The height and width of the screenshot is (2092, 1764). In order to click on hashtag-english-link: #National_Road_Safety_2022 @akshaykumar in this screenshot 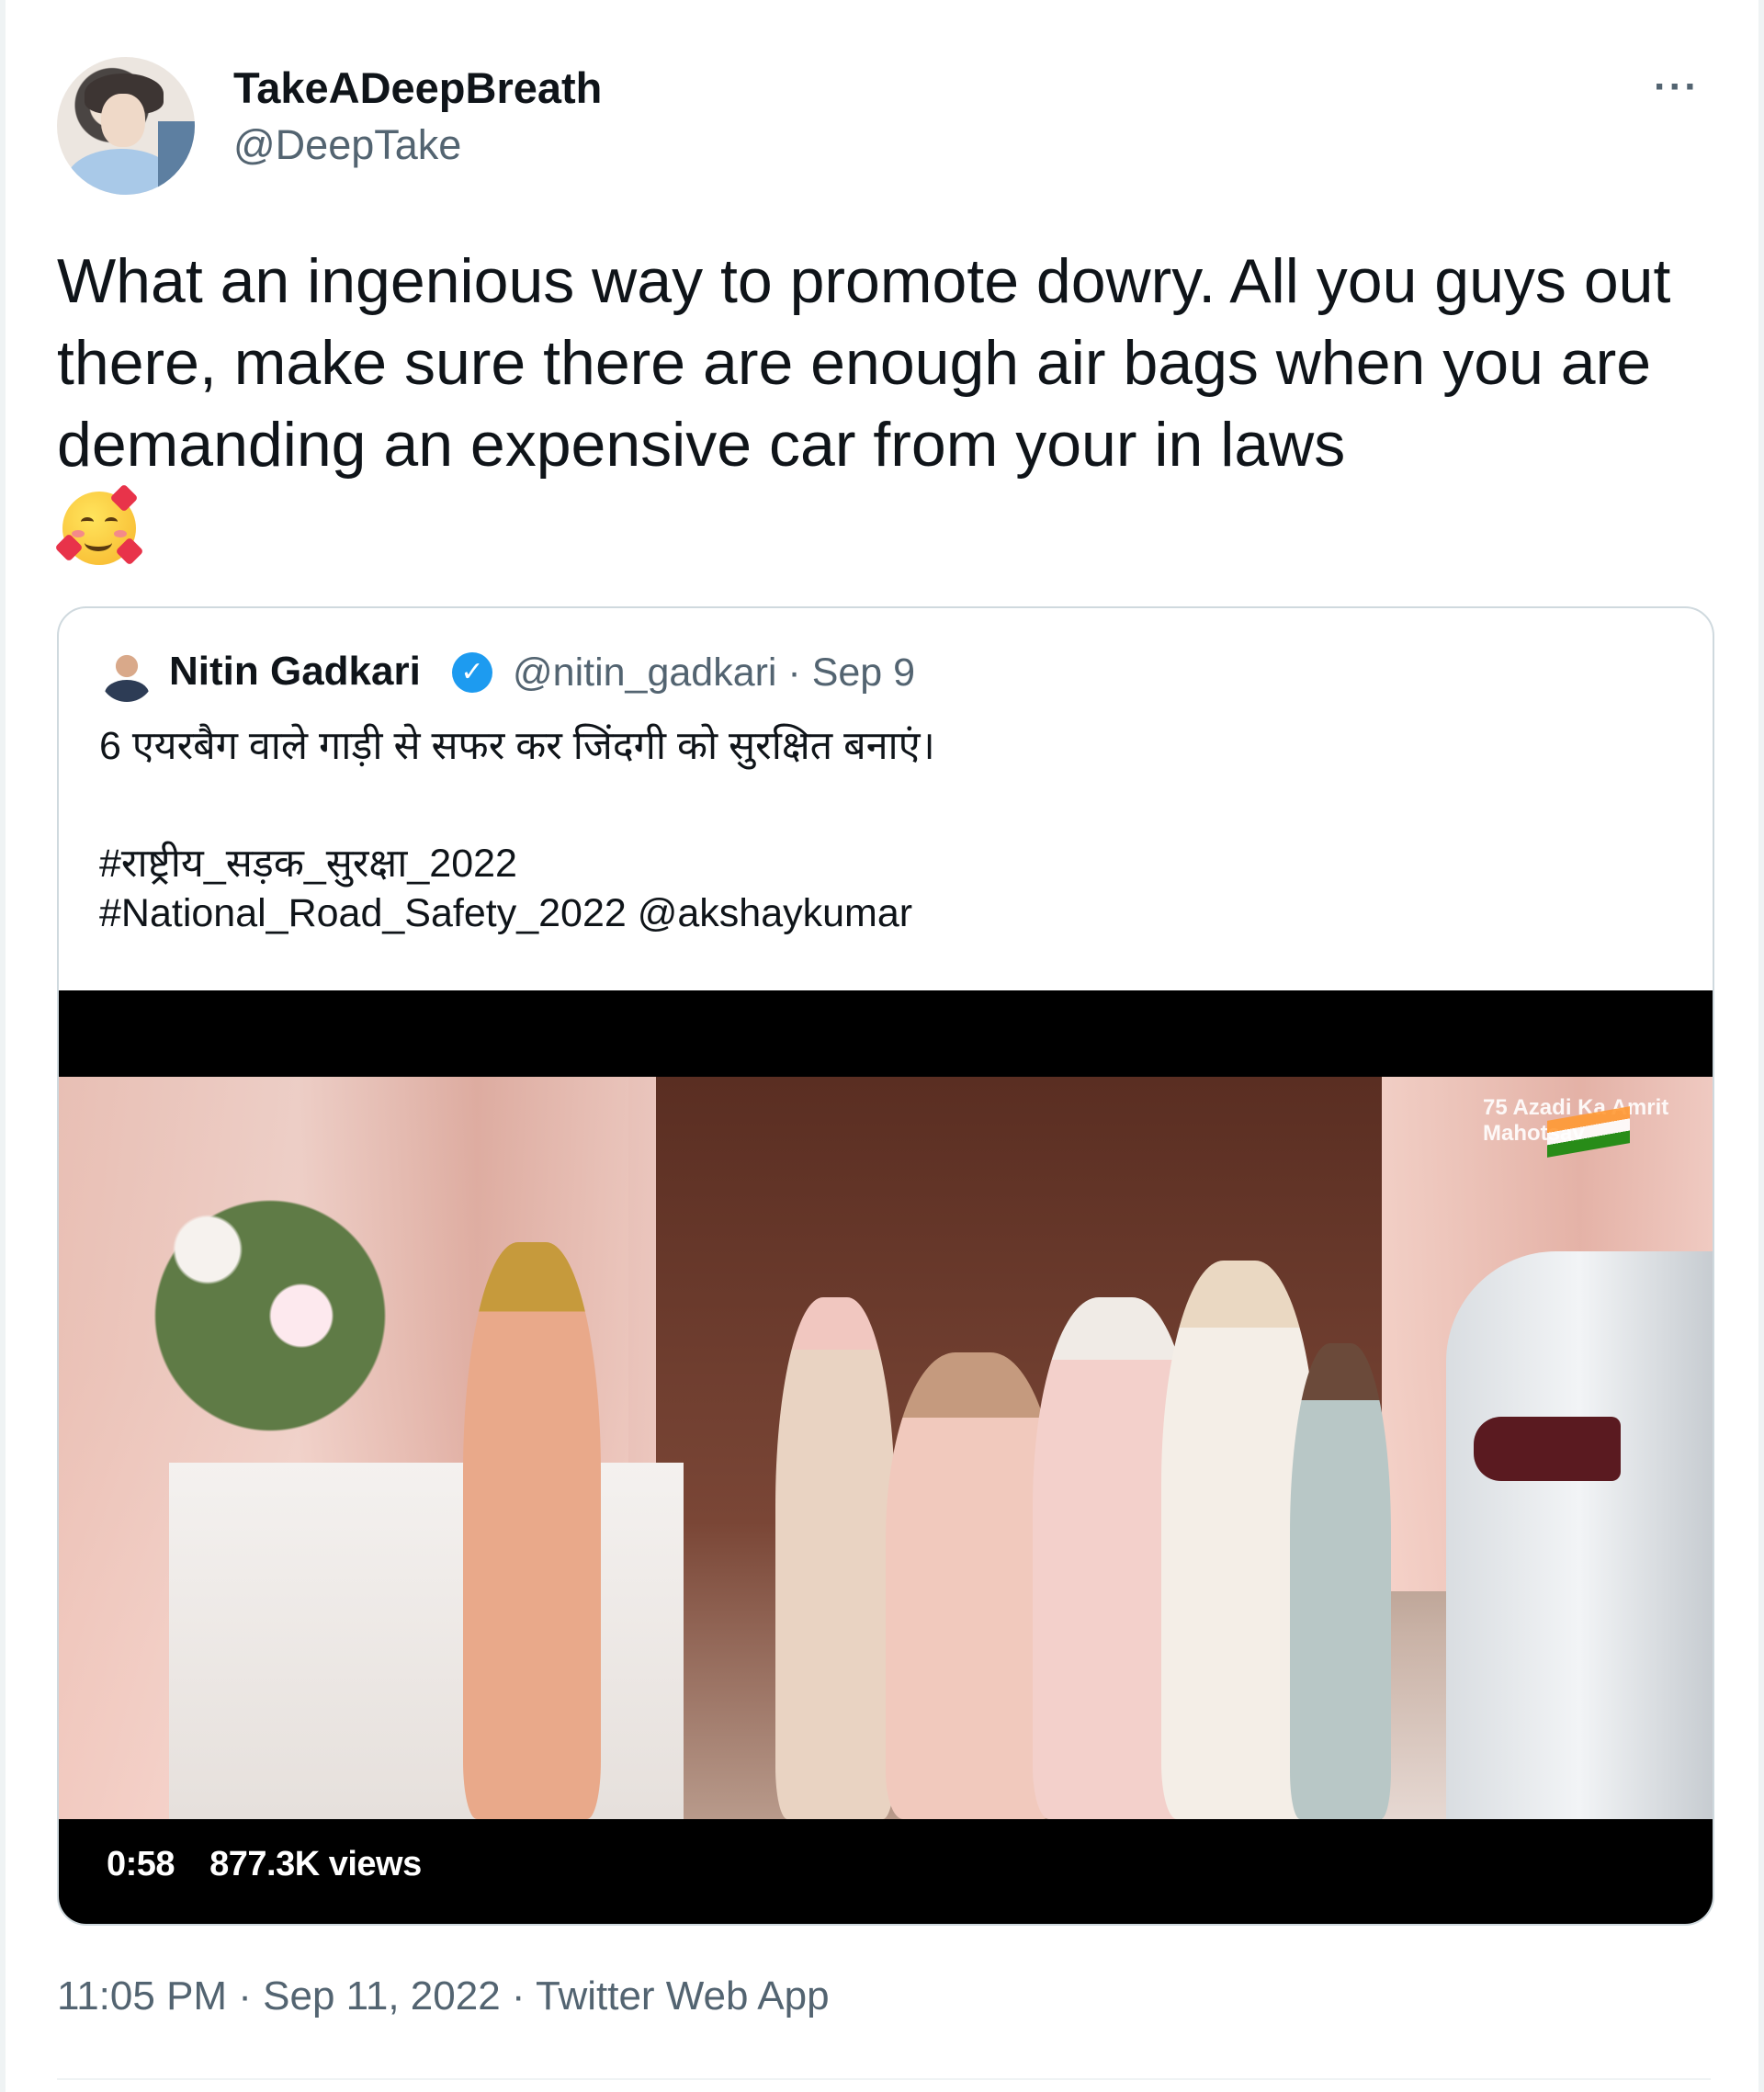, I will do `click(506, 914)`.